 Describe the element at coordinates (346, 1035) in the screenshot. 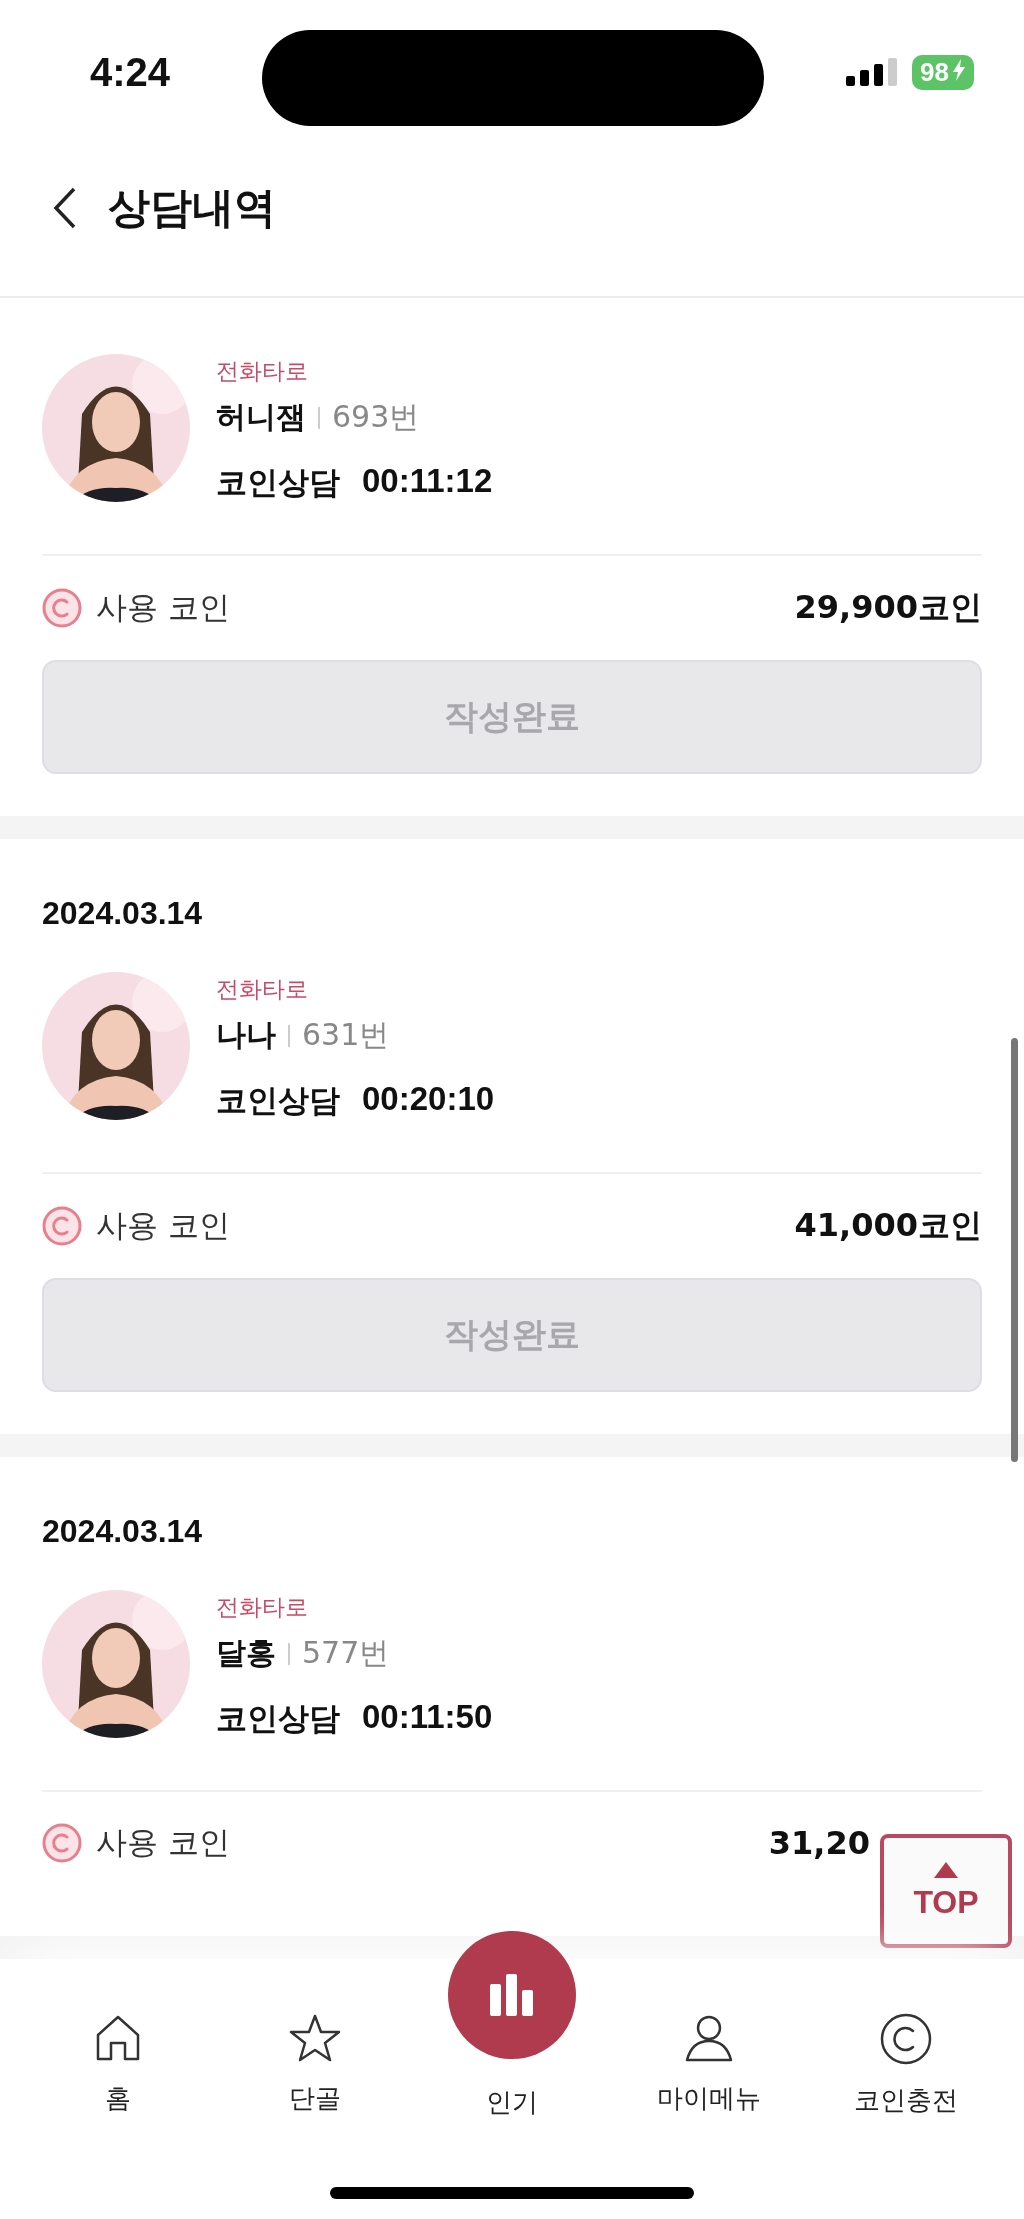

I see `counselor-number: 631번` at that location.